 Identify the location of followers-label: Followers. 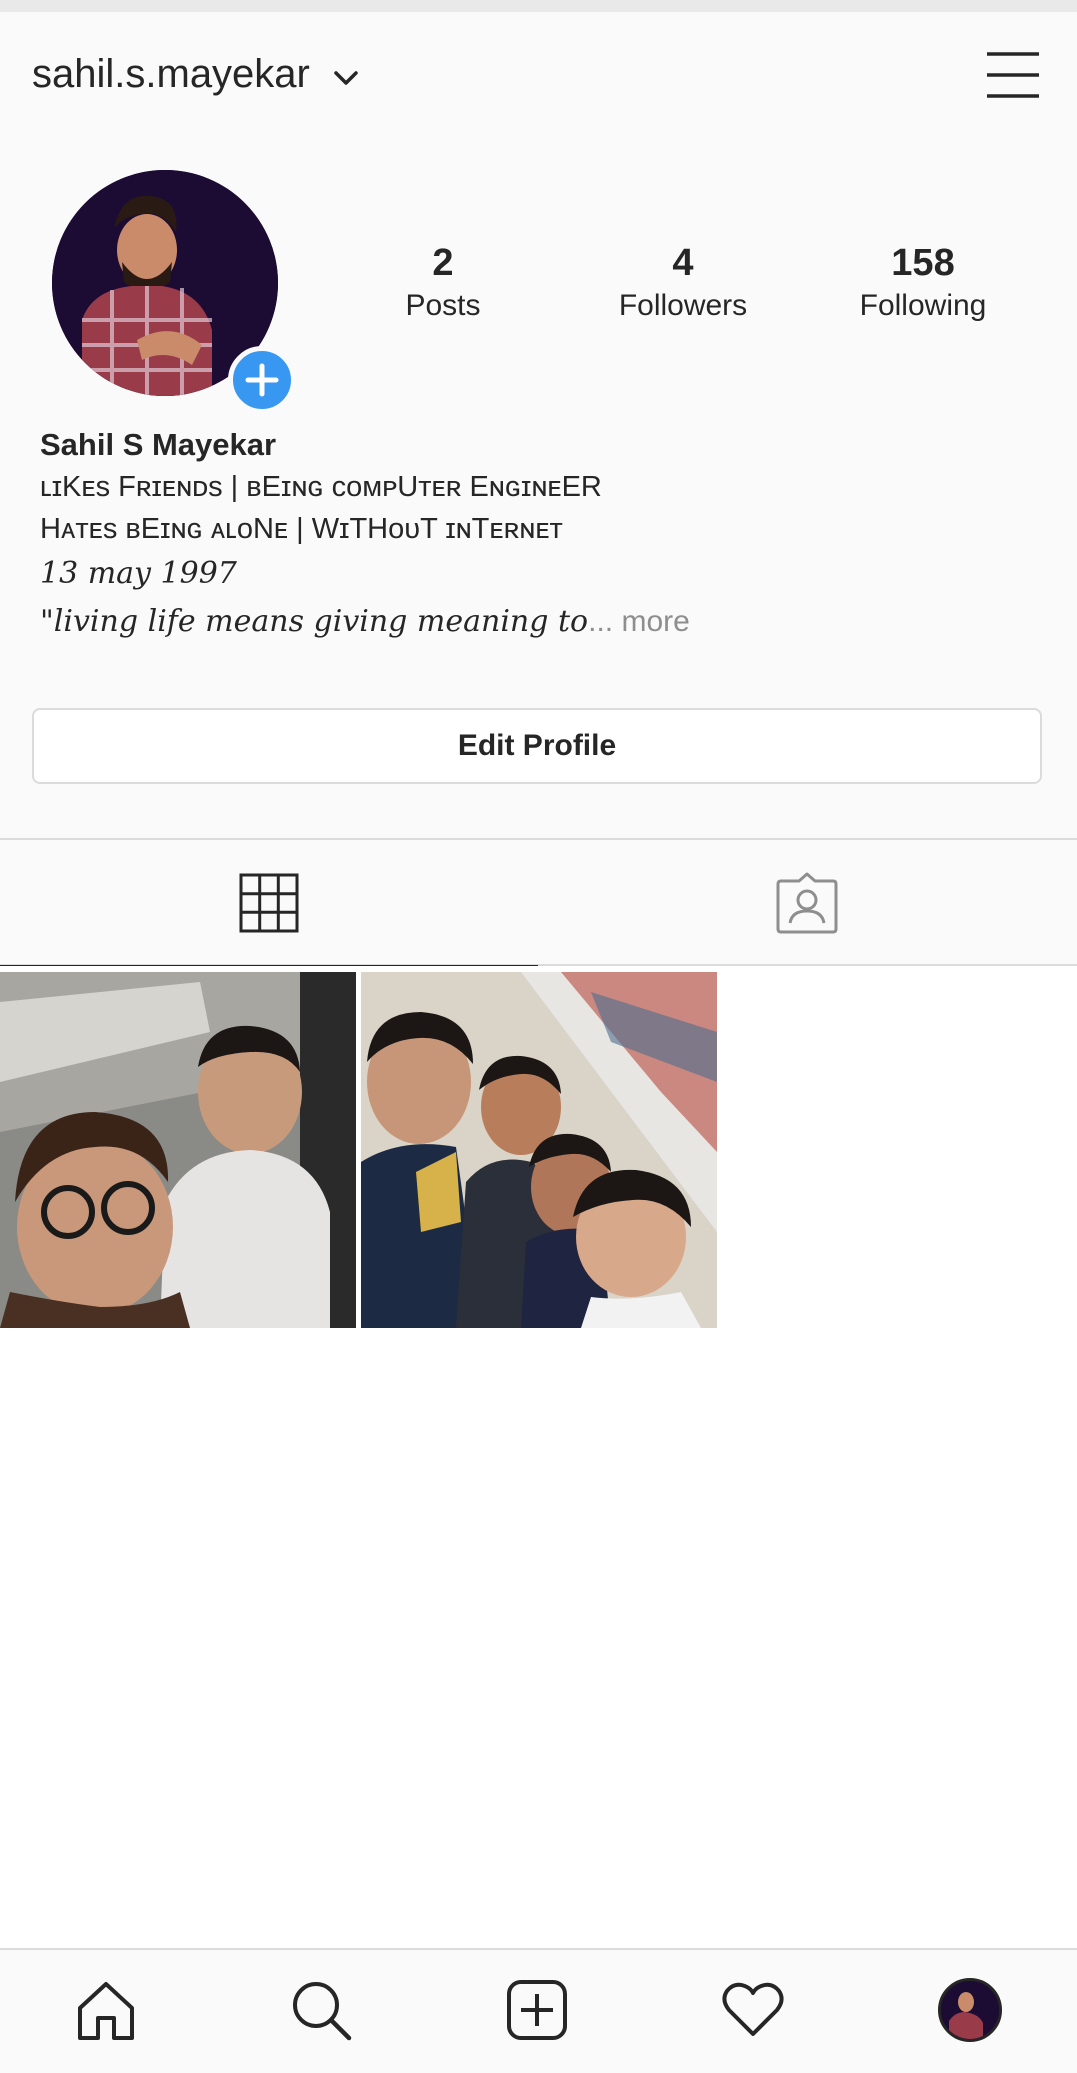
(683, 305).